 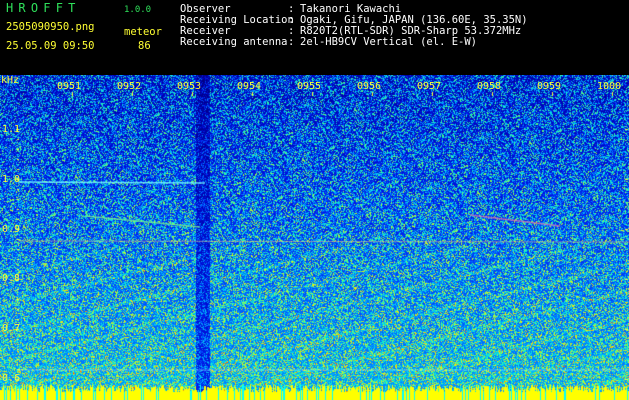 I want to click on time-tick-label: 0951, so click(x=69, y=86).